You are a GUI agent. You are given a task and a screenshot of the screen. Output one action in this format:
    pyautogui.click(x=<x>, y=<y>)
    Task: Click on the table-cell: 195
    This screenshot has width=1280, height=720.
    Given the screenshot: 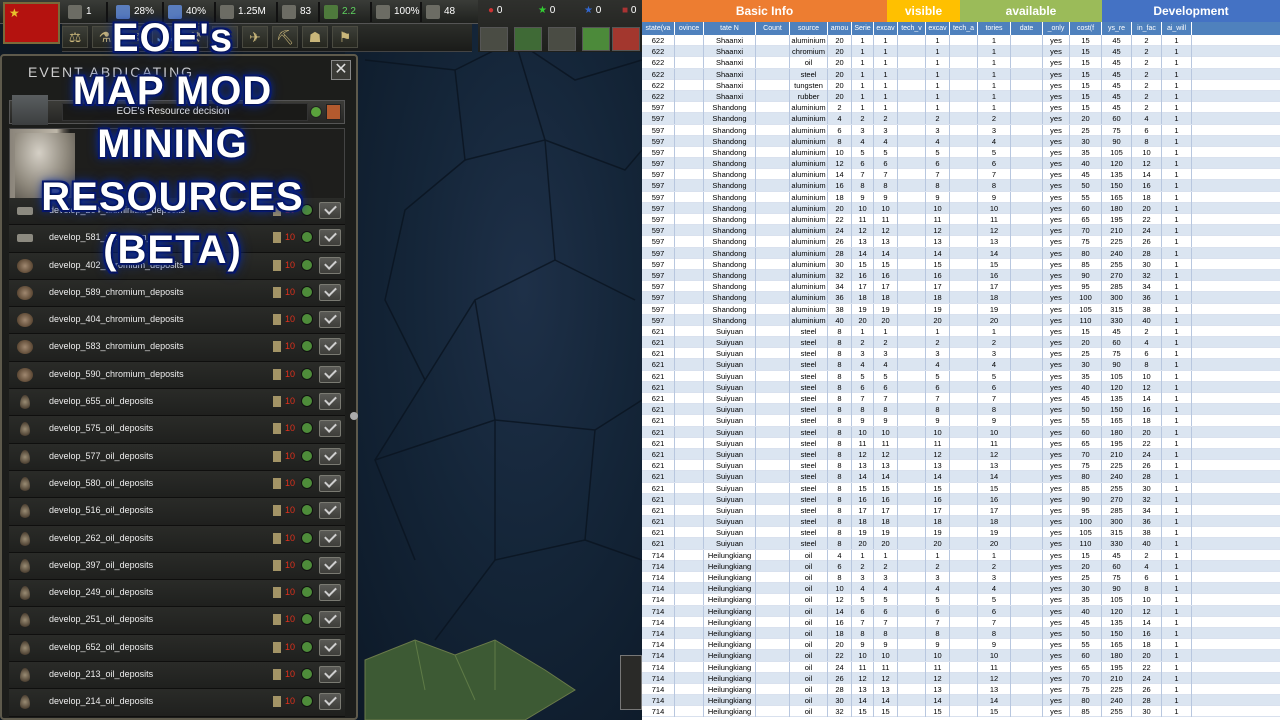 What is the action you would take?
    pyautogui.click(x=1117, y=219)
    